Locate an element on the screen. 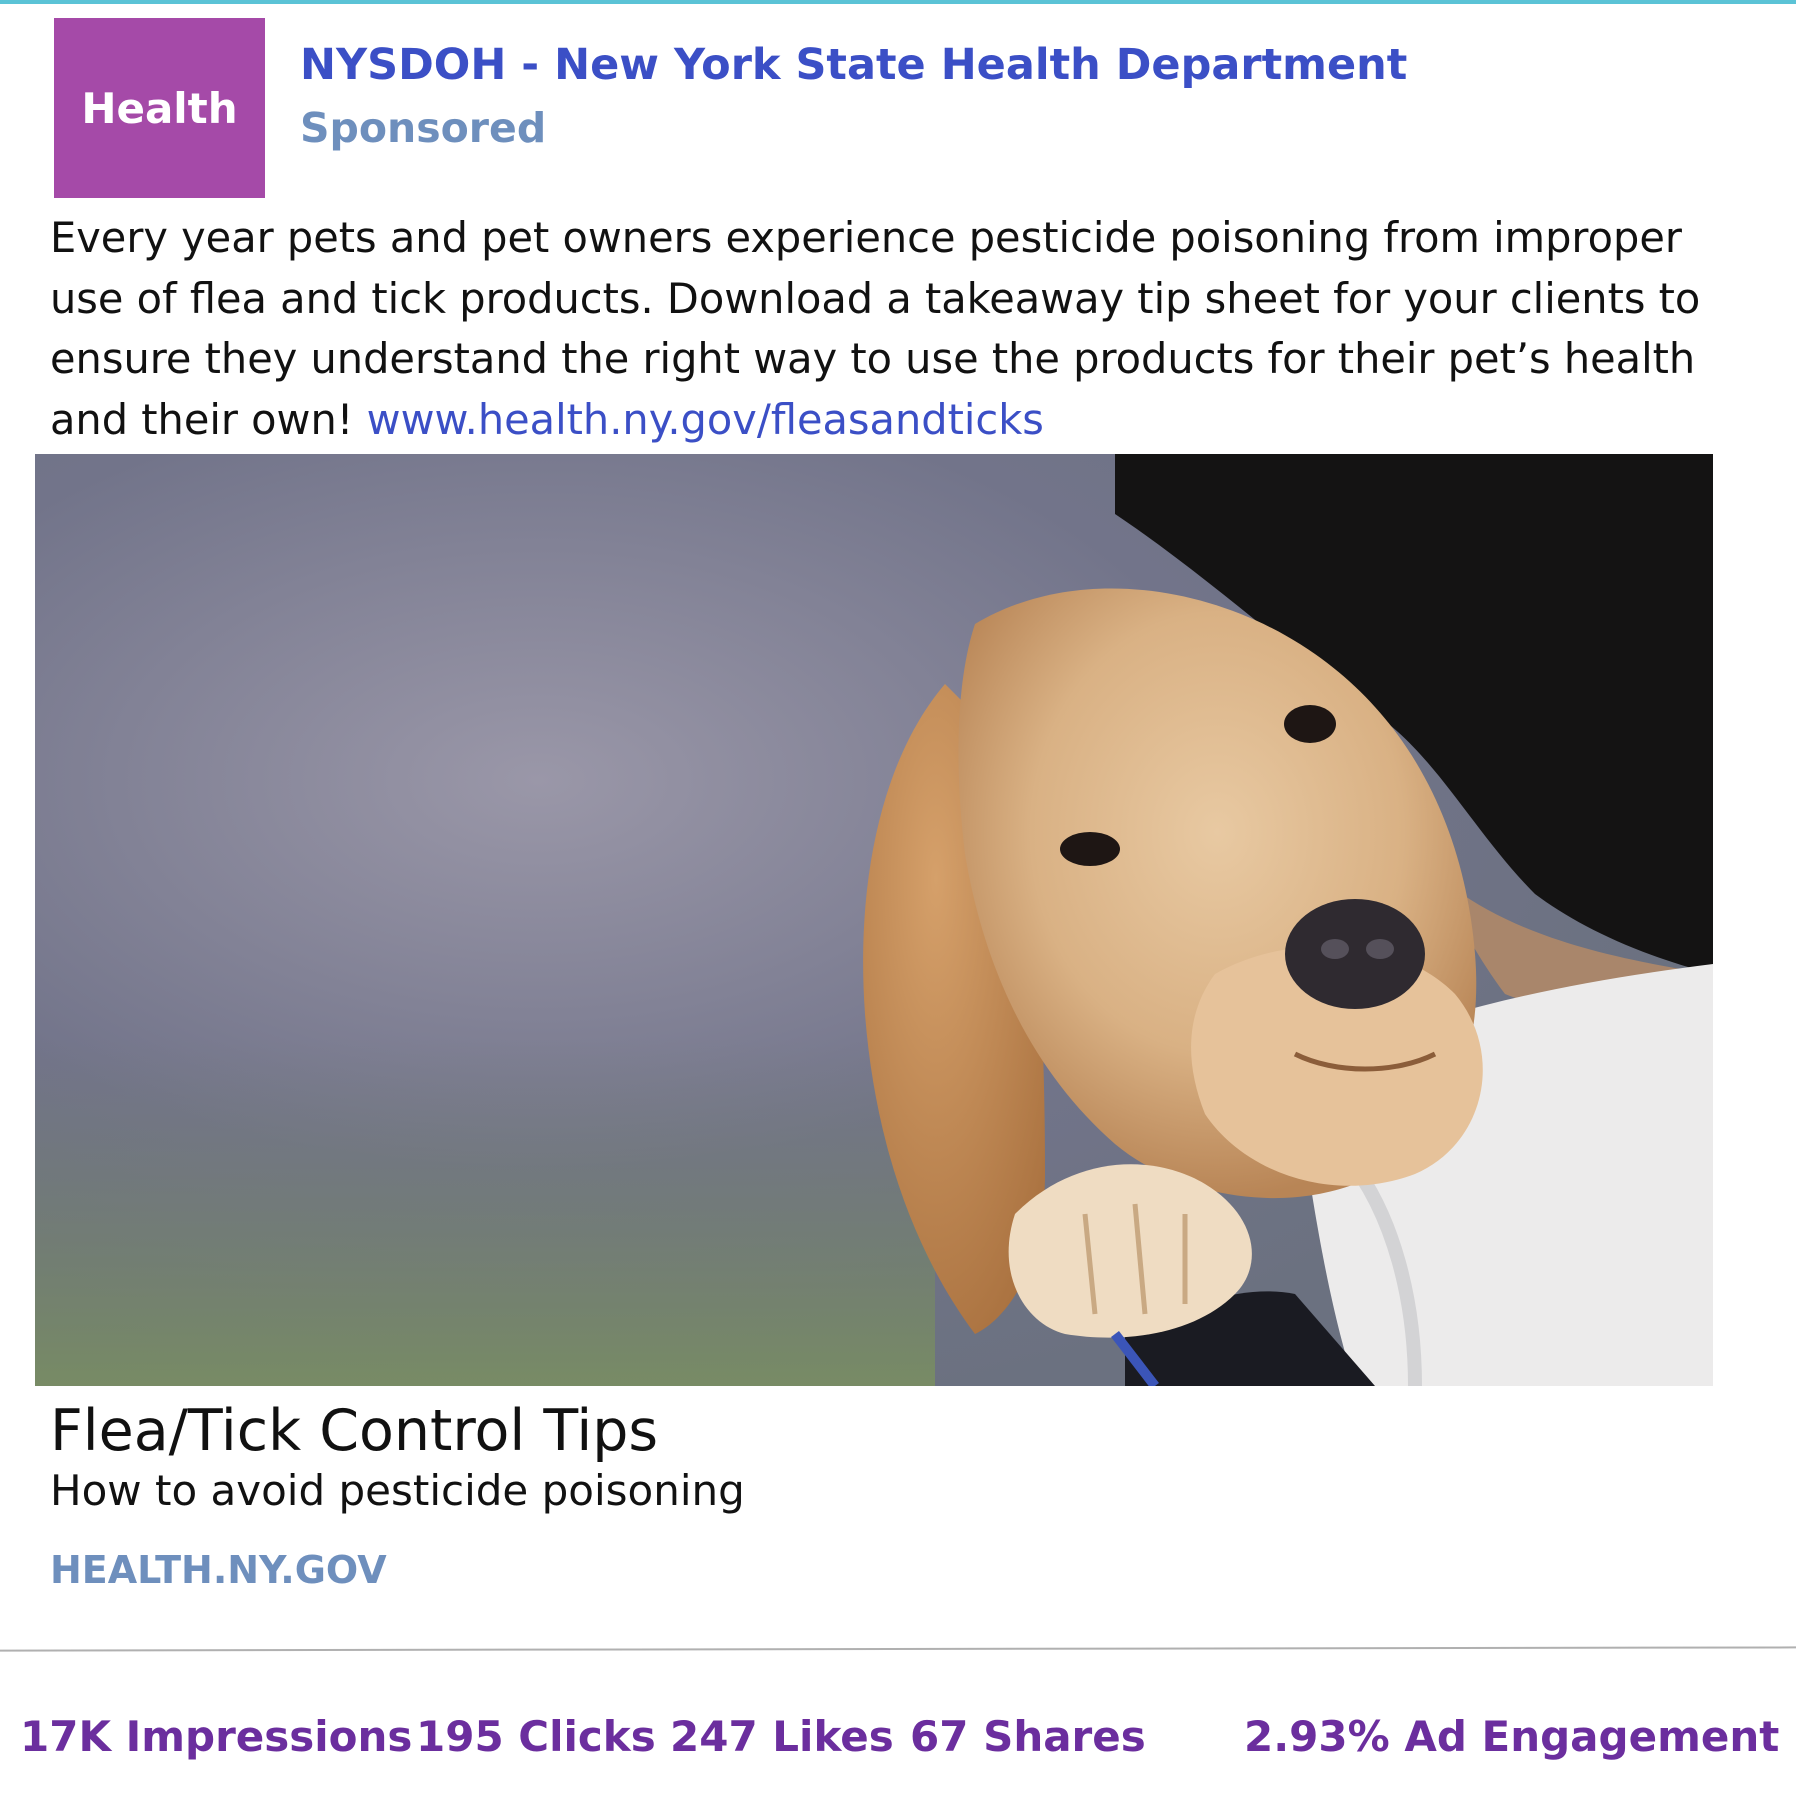 The image size is (1796, 1805). link-preview-domain: HEALTH.NY.GOV is located at coordinates (218, 1570).